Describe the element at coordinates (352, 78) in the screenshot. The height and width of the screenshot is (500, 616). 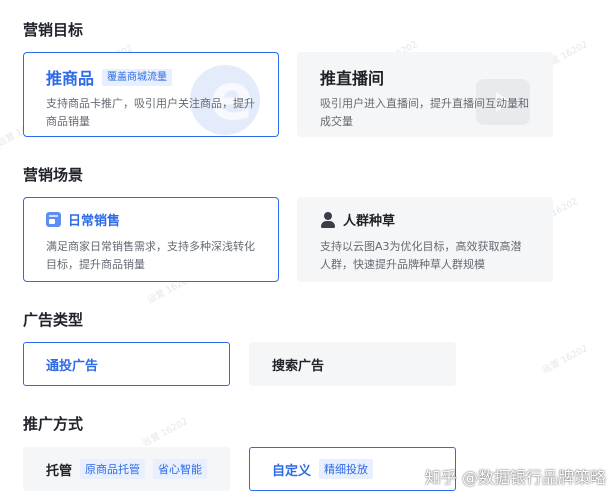
I see `goal-card-title: 推直播间` at that location.